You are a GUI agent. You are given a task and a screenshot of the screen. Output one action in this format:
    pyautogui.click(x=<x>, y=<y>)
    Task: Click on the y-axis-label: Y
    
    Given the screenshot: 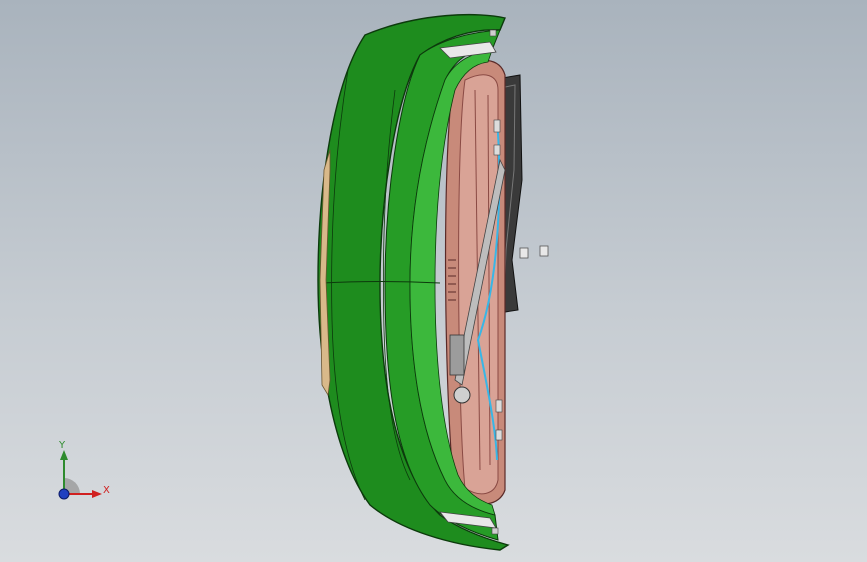 What is the action you would take?
    pyautogui.click(x=62, y=445)
    